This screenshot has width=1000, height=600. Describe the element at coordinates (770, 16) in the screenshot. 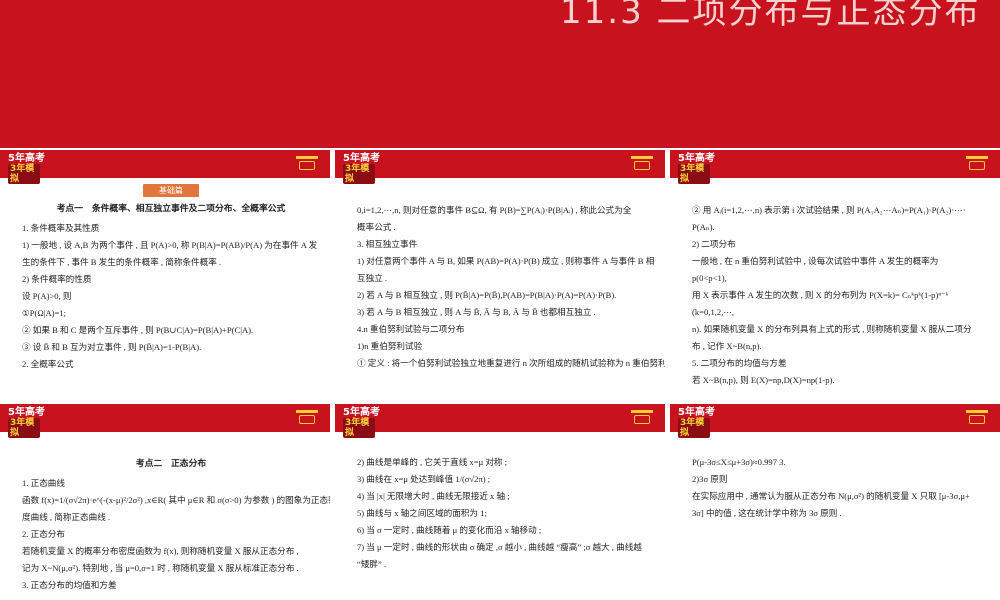

I see `banner-title: 11.3 二项分布与正态分布` at that location.